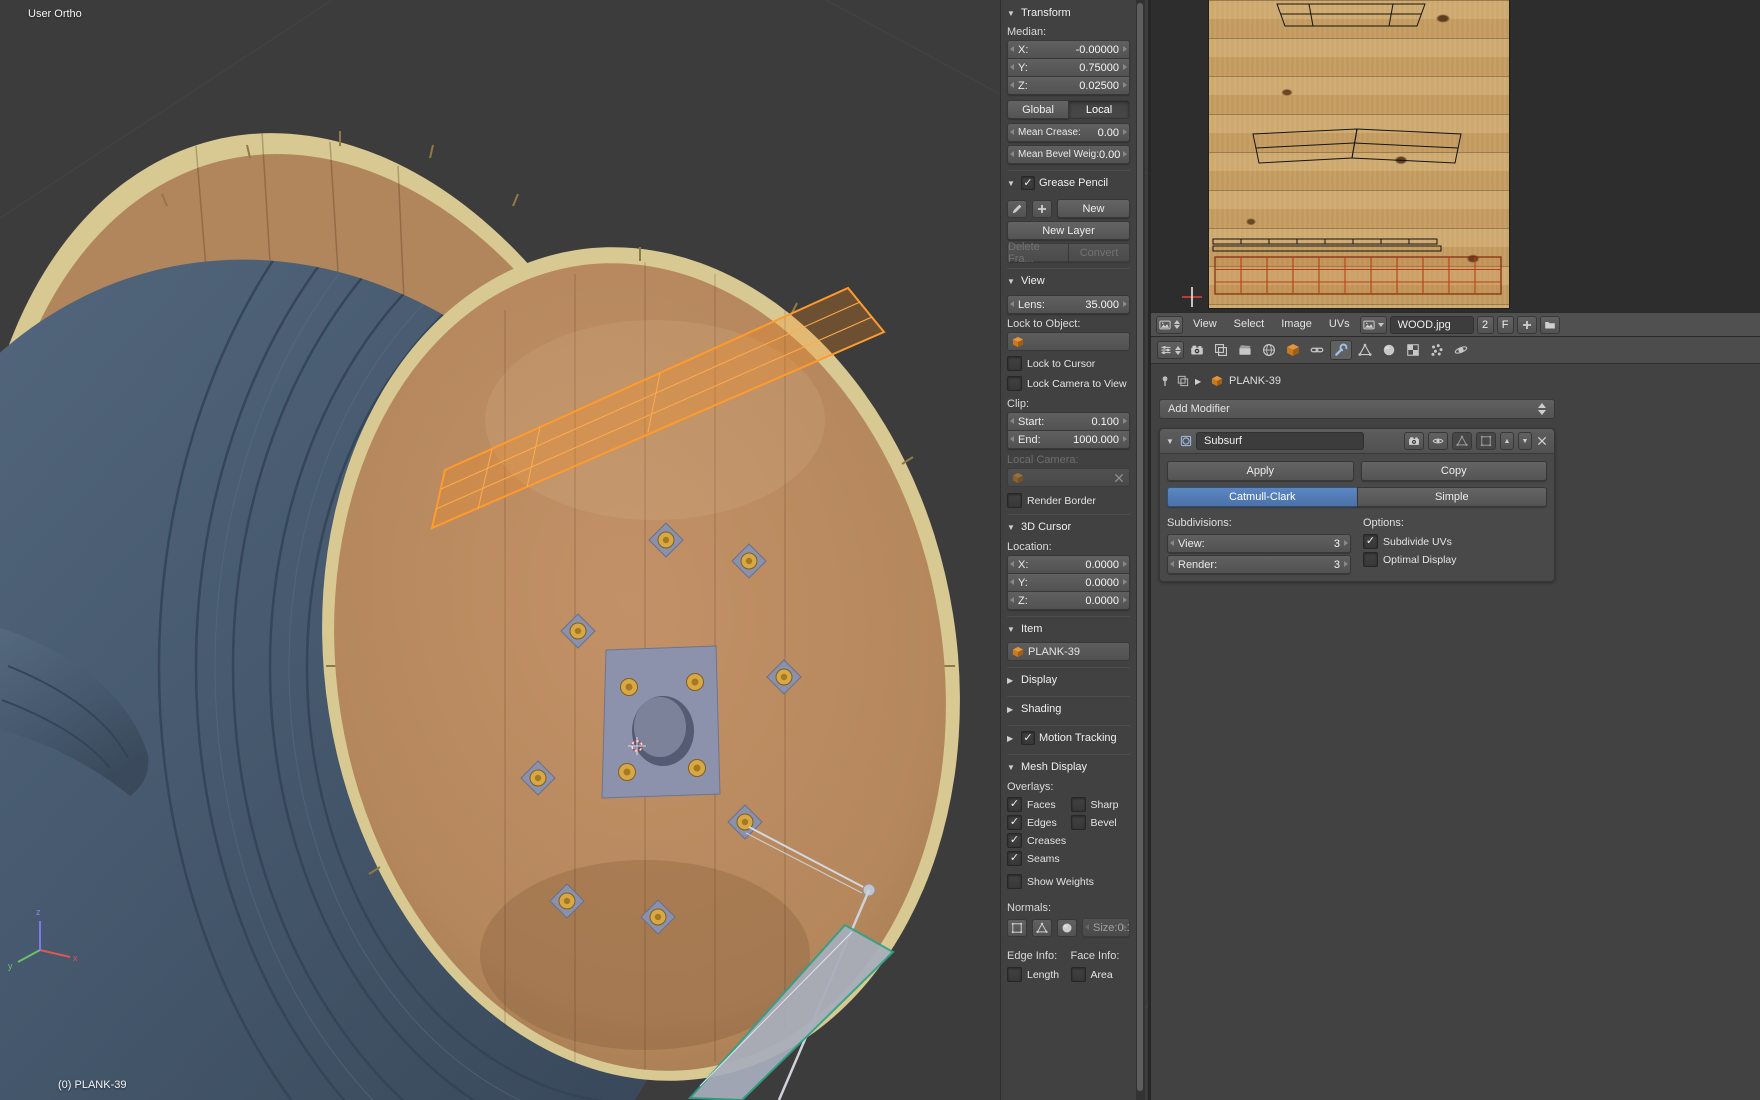  Describe the element at coordinates (1119, 478) in the screenshot. I see `clear-icon` at that location.